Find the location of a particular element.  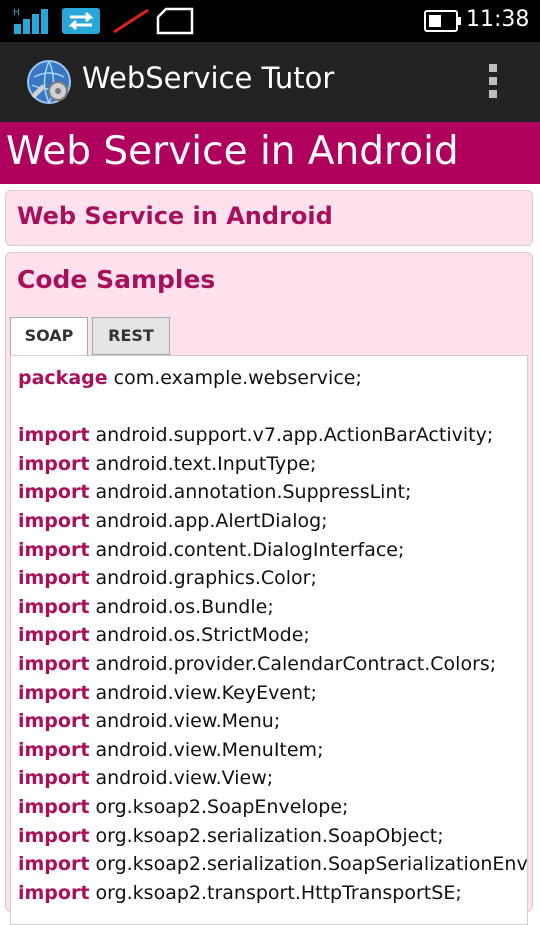

status-bar: H 11:38 is located at coordinates (270, 21).